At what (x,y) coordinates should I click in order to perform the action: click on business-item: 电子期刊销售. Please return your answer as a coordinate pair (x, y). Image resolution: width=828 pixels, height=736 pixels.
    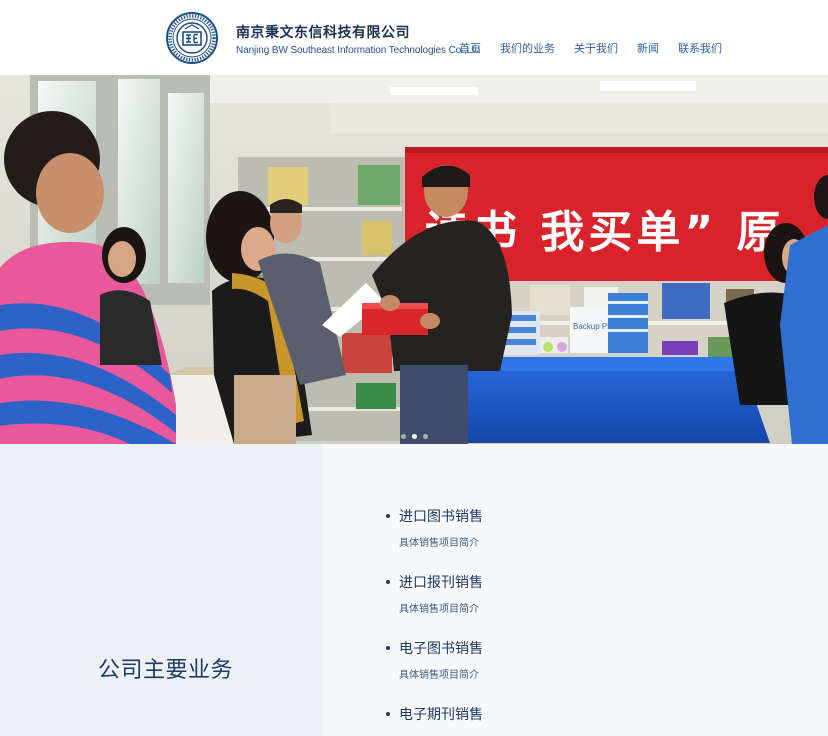
    Looking at the image, I should click on (434, 715).